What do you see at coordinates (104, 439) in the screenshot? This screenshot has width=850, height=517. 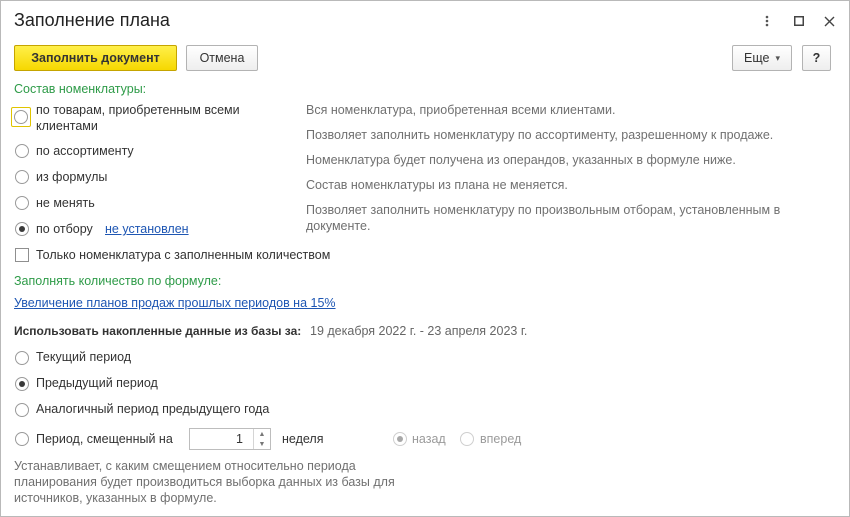 I see `offset-period-label: Период, смещенный на` at bounding box center [104, 439].